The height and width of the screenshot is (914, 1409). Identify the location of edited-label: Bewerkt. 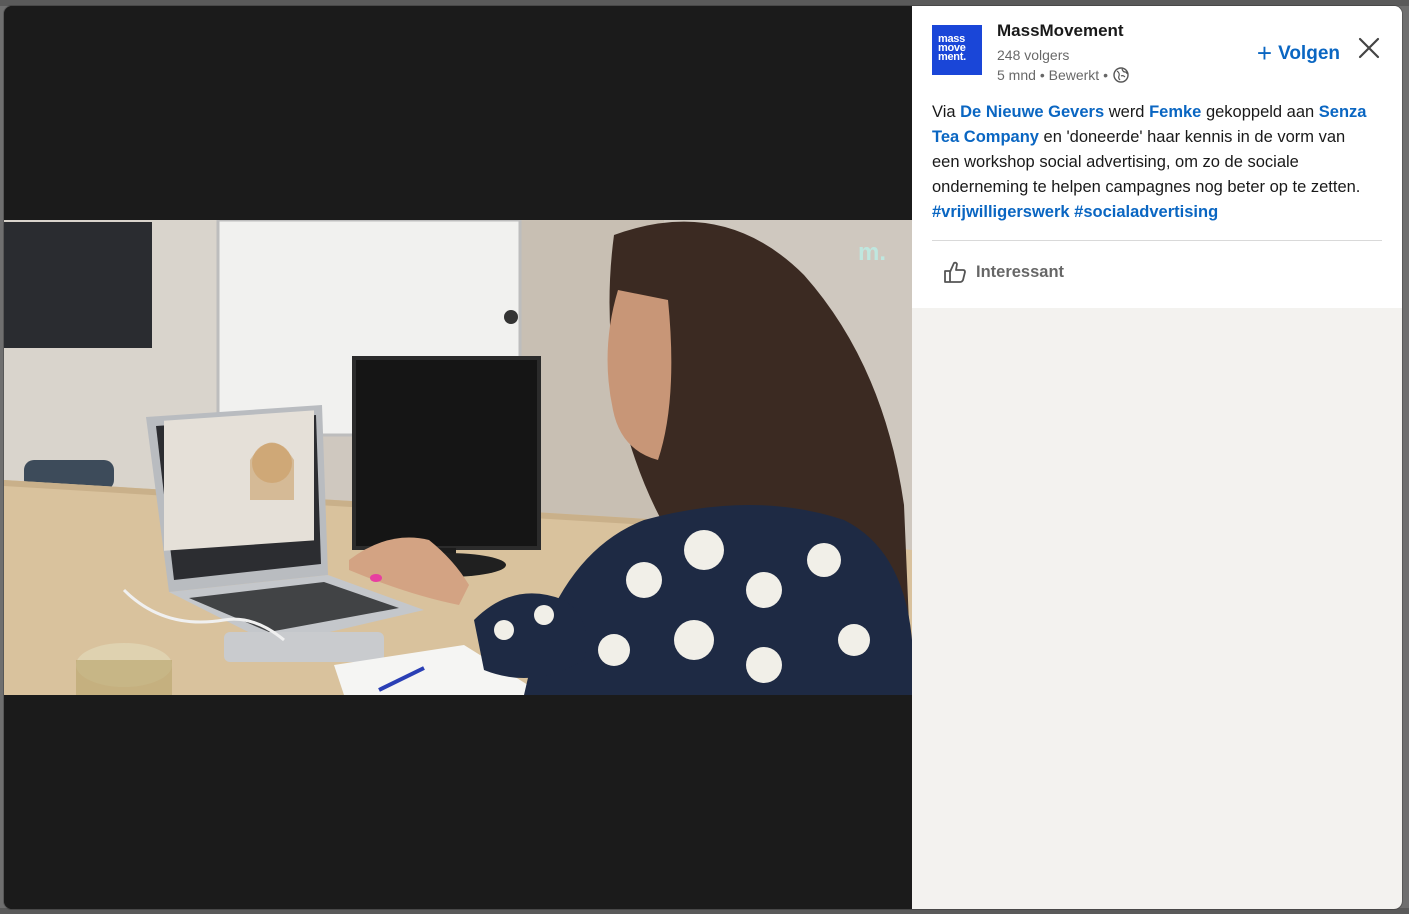
(1074, 75).